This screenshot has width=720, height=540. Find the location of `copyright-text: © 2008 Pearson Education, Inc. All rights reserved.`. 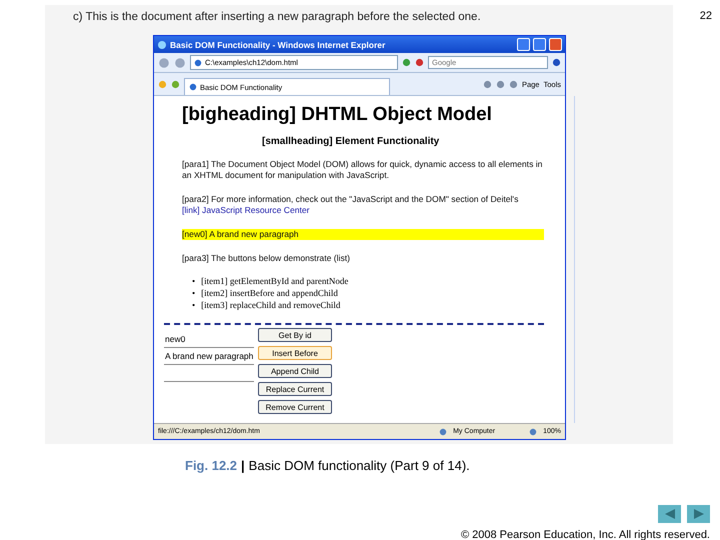

copyright-text: © 2008 Pearson Education, Inc. All rights reserved. is located at coordinates (585, 534).